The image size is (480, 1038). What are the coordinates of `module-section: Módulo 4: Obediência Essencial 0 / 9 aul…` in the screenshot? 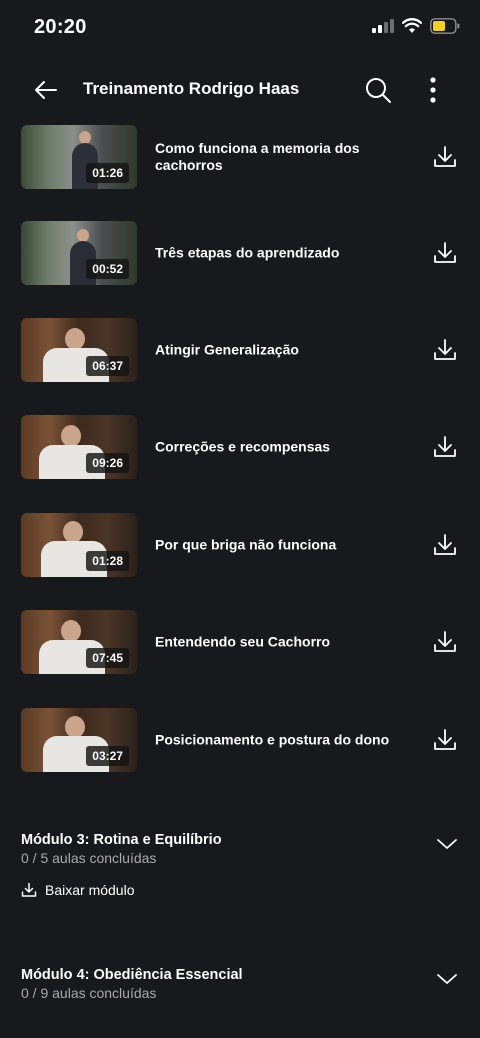 It's located at (240, 992).